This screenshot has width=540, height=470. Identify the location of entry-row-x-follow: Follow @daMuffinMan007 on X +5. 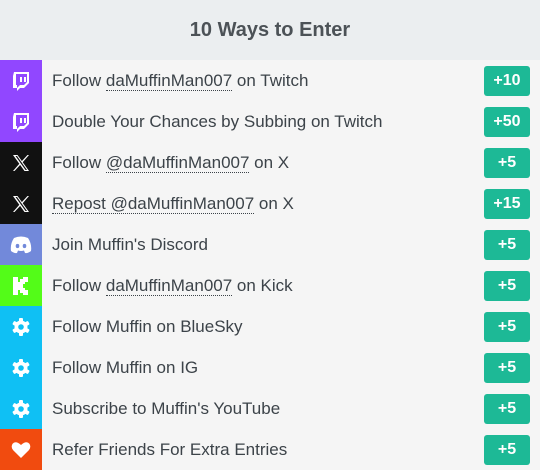
(270, 162).